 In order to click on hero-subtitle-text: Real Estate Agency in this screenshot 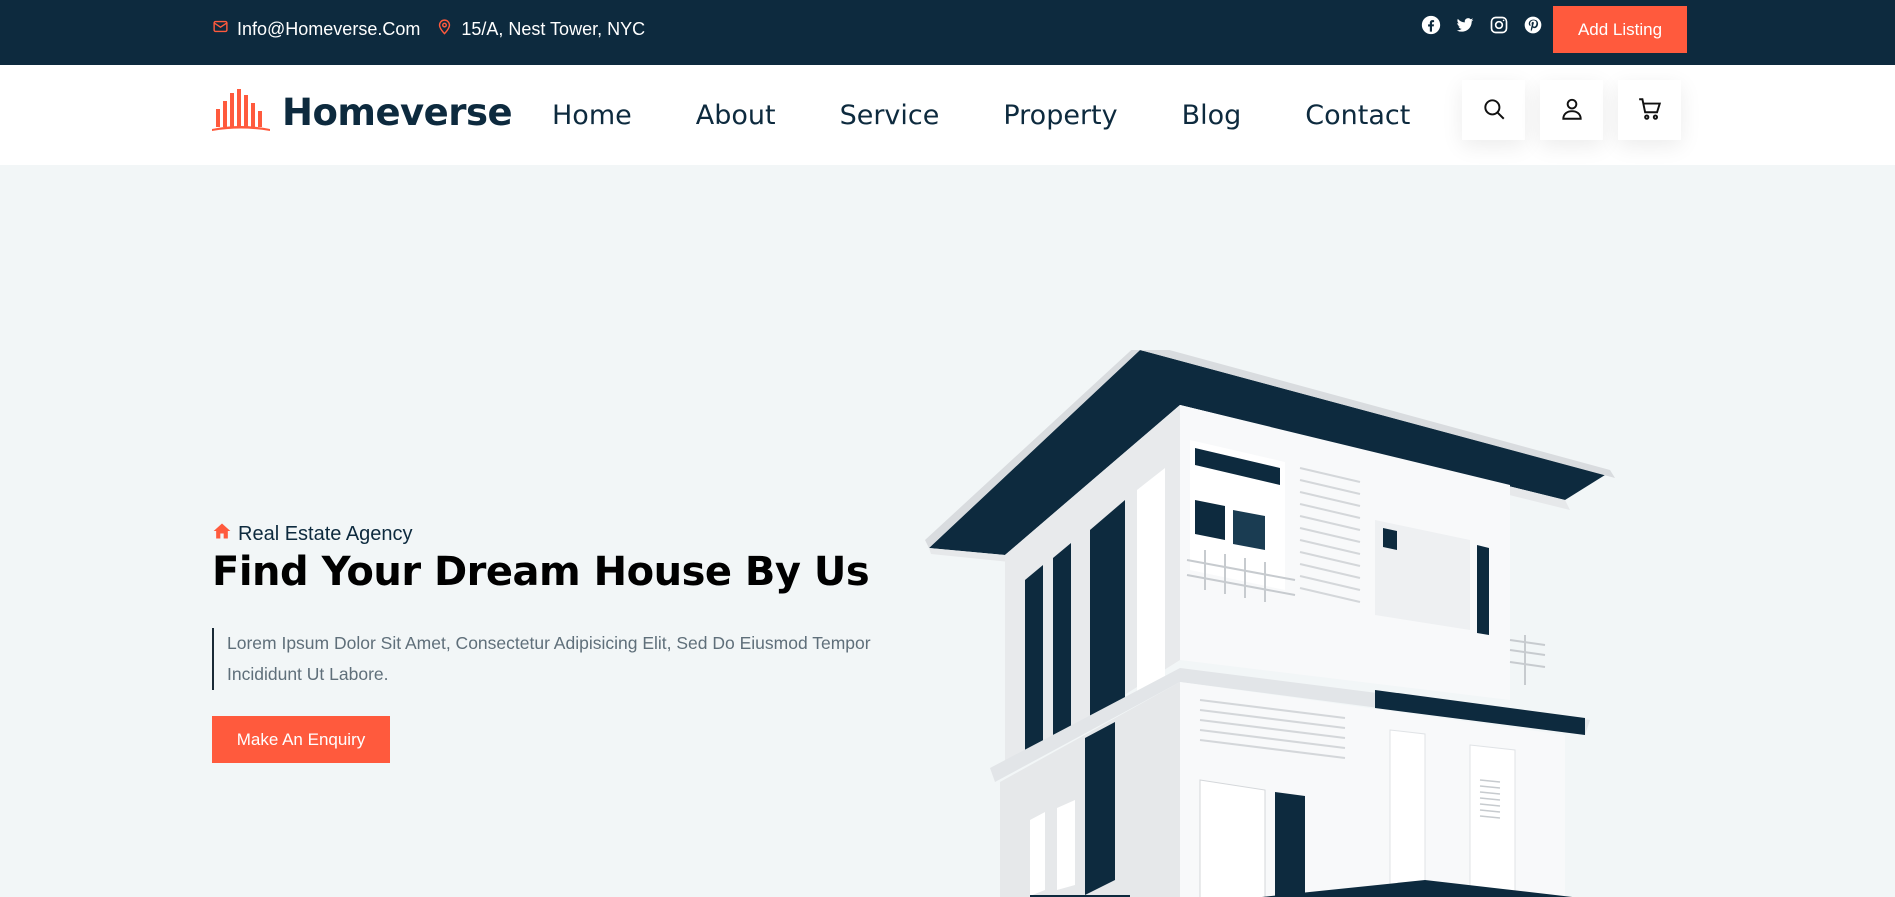, I will do `click(325, 533)`.